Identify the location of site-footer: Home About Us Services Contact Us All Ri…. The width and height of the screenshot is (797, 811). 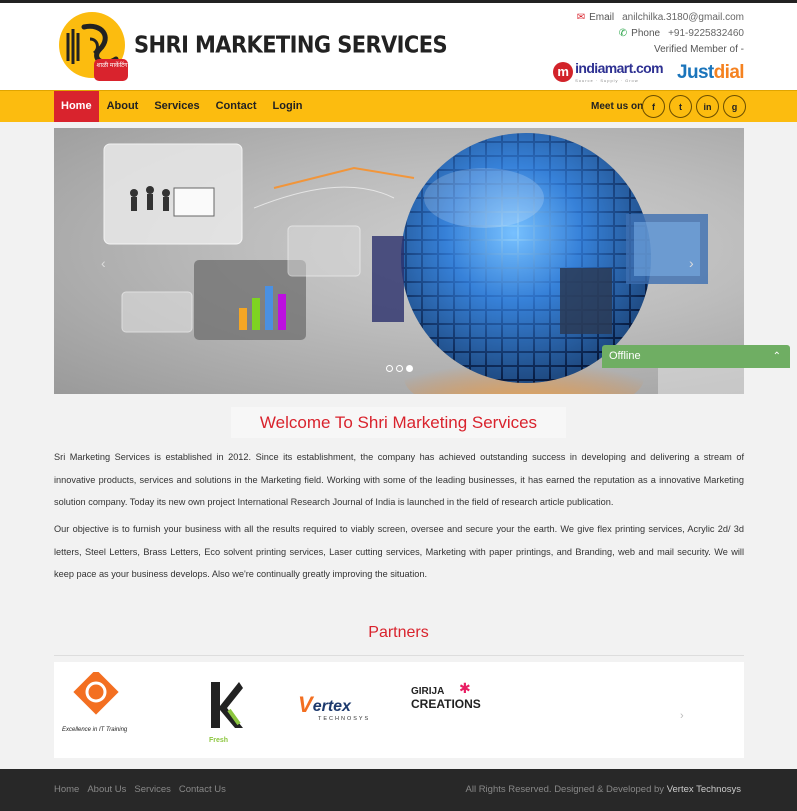
(398, 790).